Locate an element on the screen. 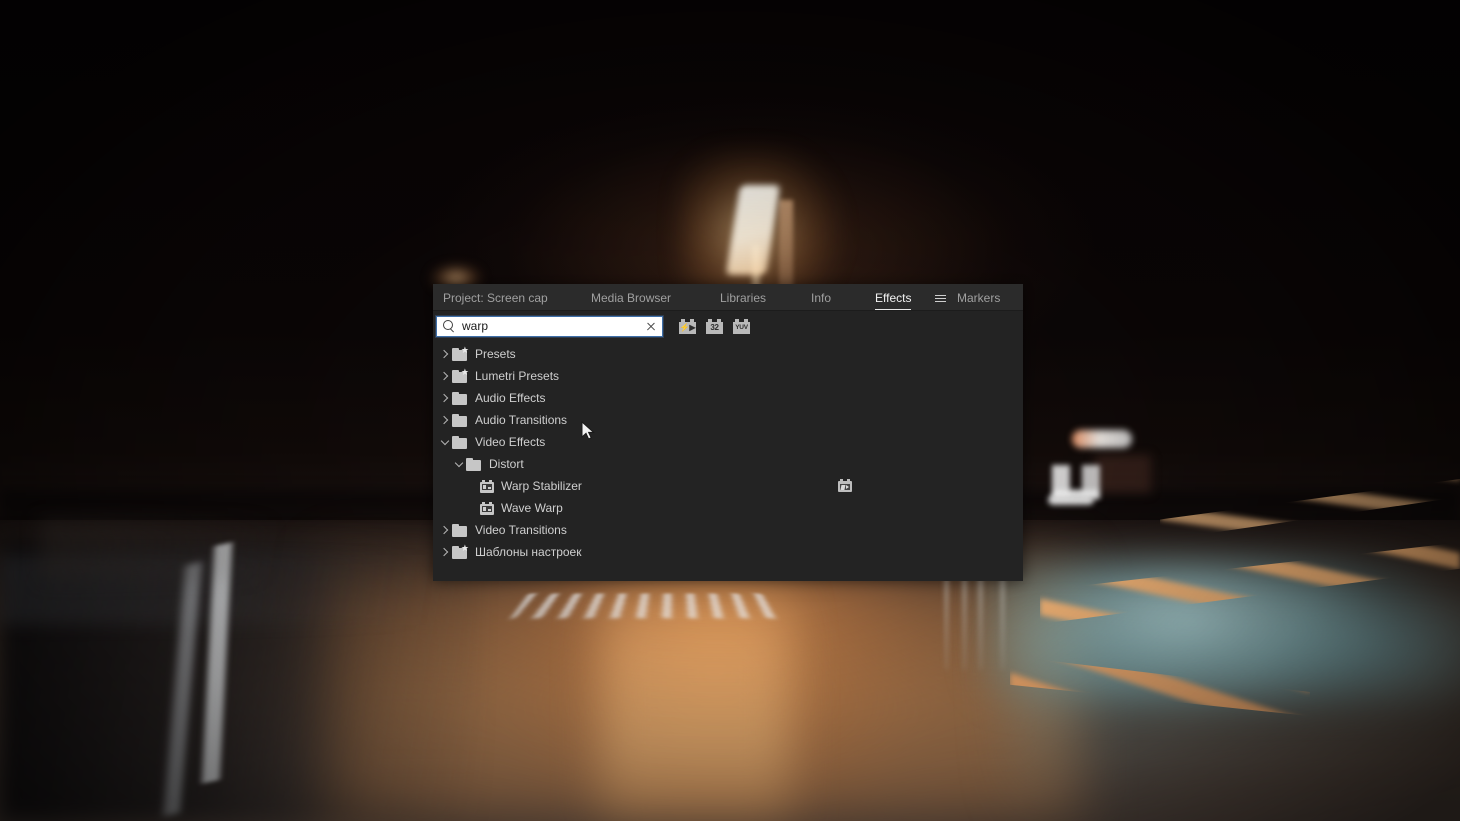 The image size is (1460, 821). hamburger-menu-icon is located at coordinates (940, 298).